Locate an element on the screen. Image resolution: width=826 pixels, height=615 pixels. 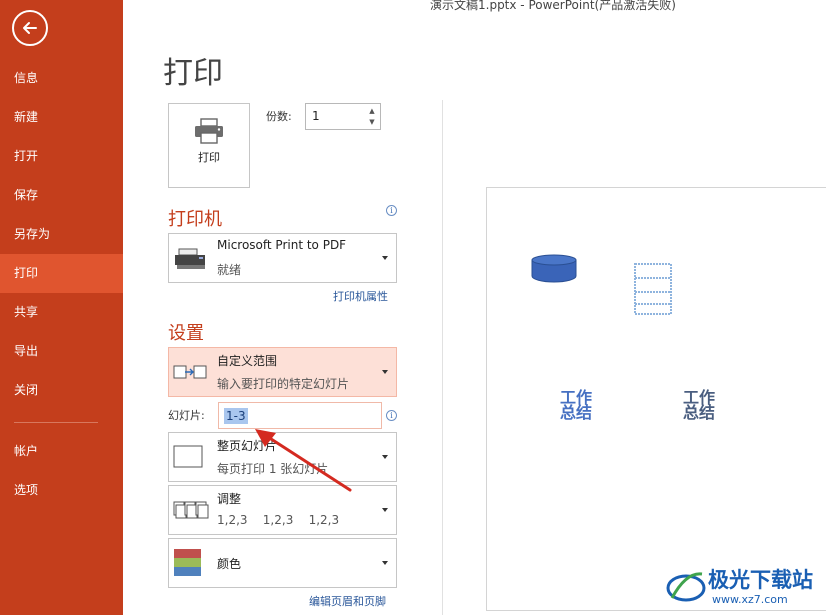
color-swatch-icon is located at coordinates (187, 562).